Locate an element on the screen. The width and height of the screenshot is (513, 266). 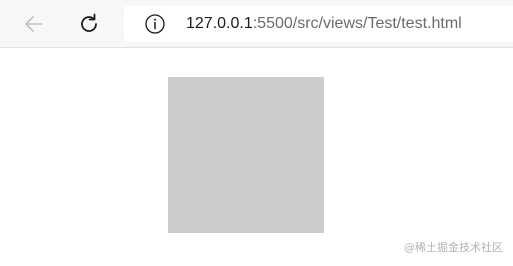
info-icon is located at coordinates (155, 24).